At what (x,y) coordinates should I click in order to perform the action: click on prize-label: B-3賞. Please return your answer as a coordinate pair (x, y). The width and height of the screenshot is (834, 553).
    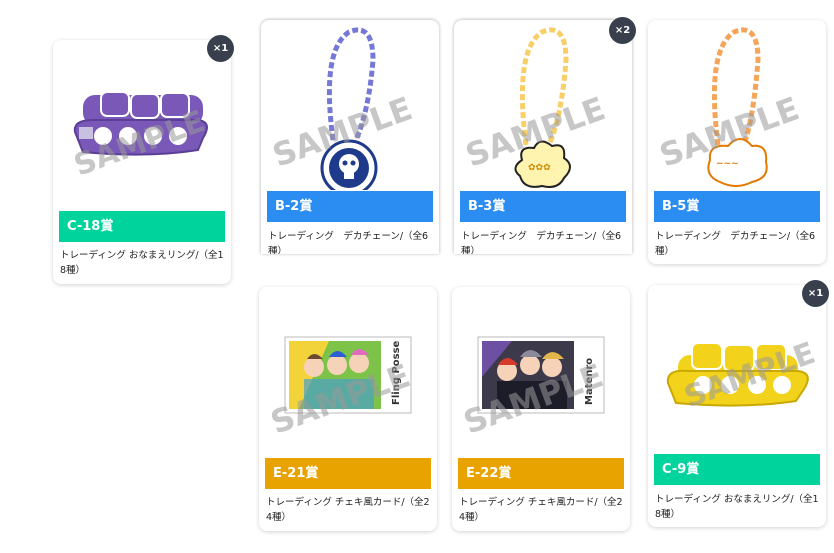
    Looking at the image, I should click on (543, 206).